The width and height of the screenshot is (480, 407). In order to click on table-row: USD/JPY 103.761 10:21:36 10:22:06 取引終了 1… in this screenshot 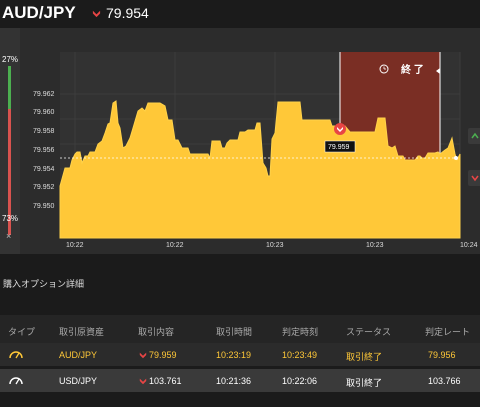, I will do `click(240, 380)`.